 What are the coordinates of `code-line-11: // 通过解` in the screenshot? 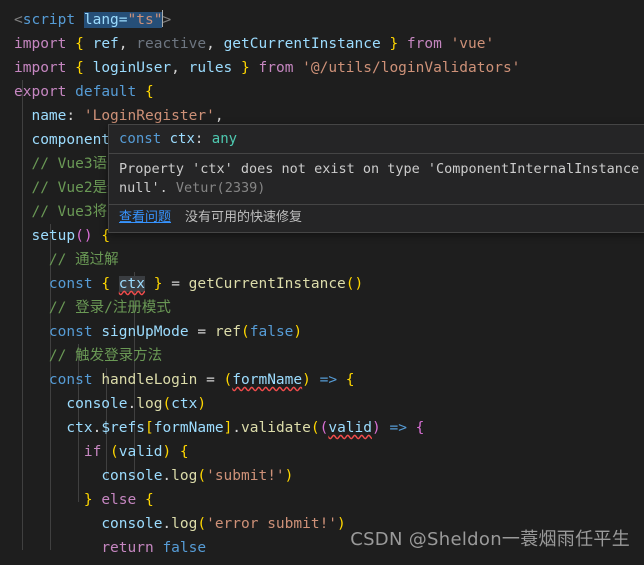 It's located at (322, 260).